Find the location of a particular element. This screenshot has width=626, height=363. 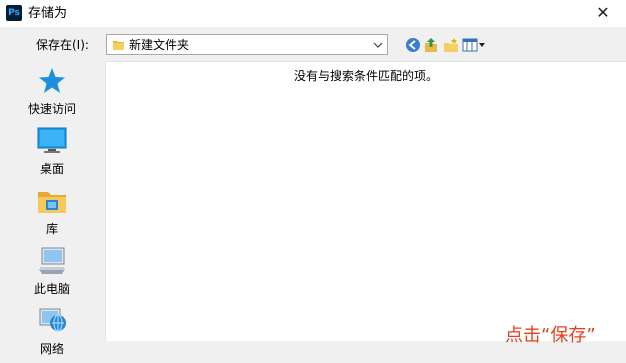

computer-icon is located at coordinates (52, 260).